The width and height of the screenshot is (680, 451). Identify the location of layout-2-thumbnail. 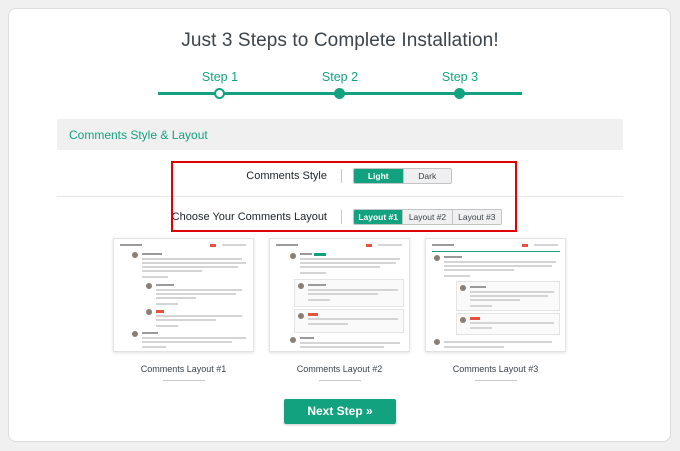
(339, 295).